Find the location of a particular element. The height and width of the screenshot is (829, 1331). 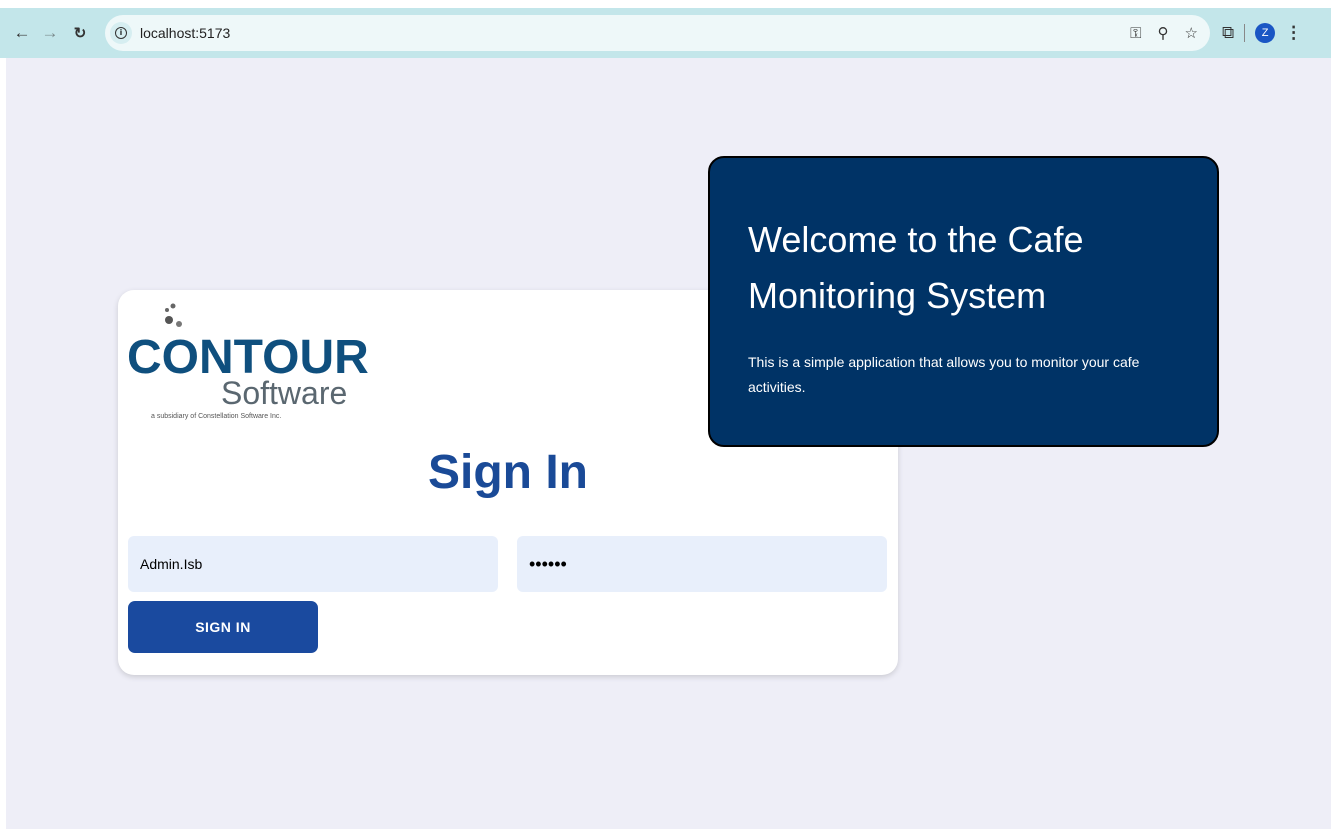

forward-arrow-icon: → is located at coordinates (50, 33).